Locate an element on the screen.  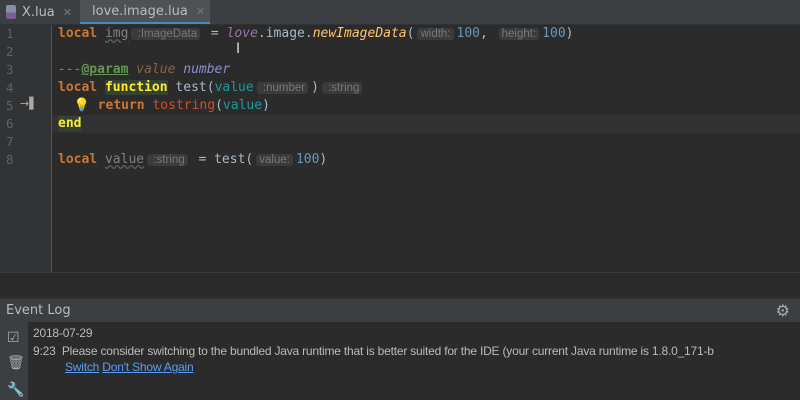
inlay-hint: value: is located at coordinates (274, 160).